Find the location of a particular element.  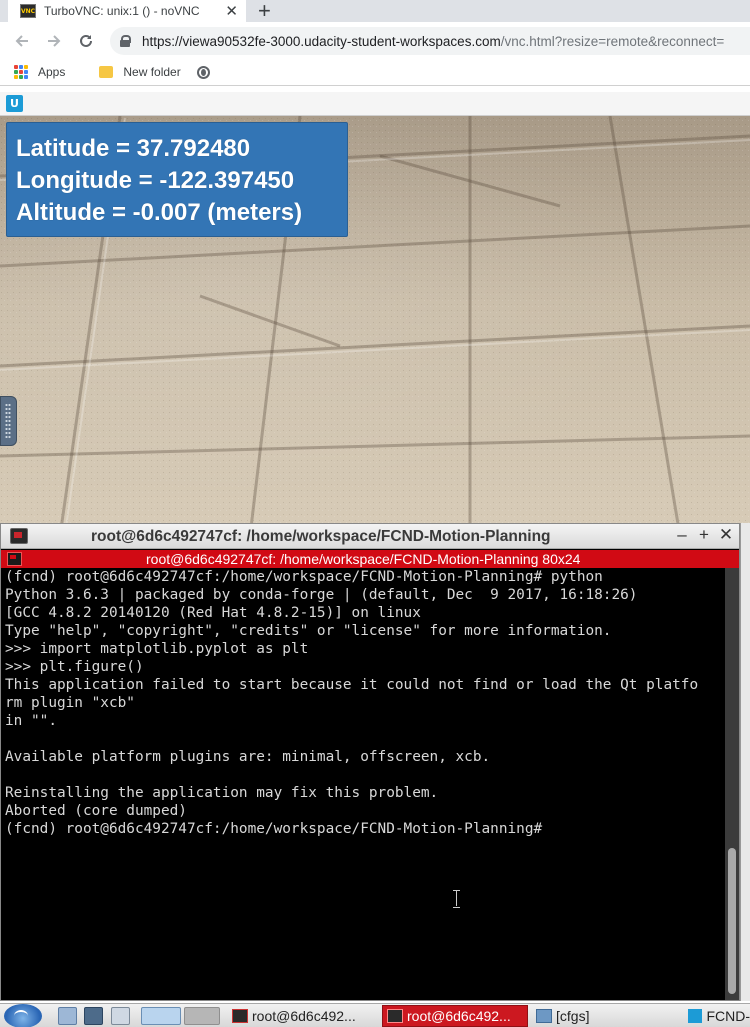

taskbar-item-label: [cfgs] is located at coordinates (573, 1016).